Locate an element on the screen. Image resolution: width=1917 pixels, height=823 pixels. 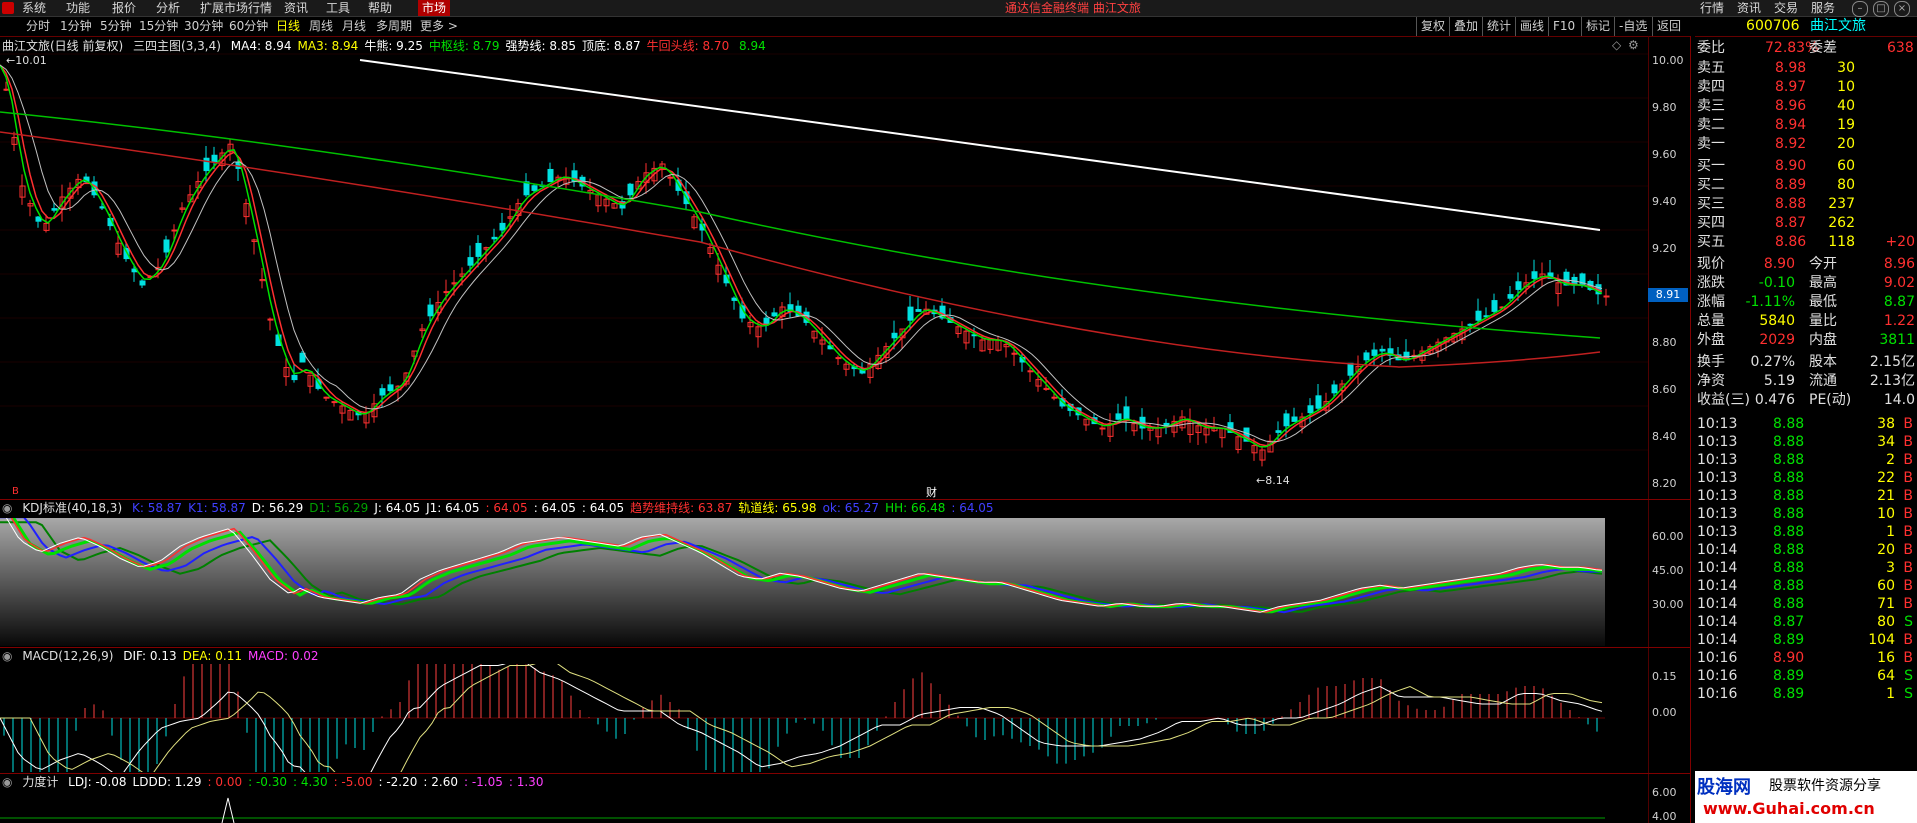
kdj-chart is located at coordinates (824, 582).